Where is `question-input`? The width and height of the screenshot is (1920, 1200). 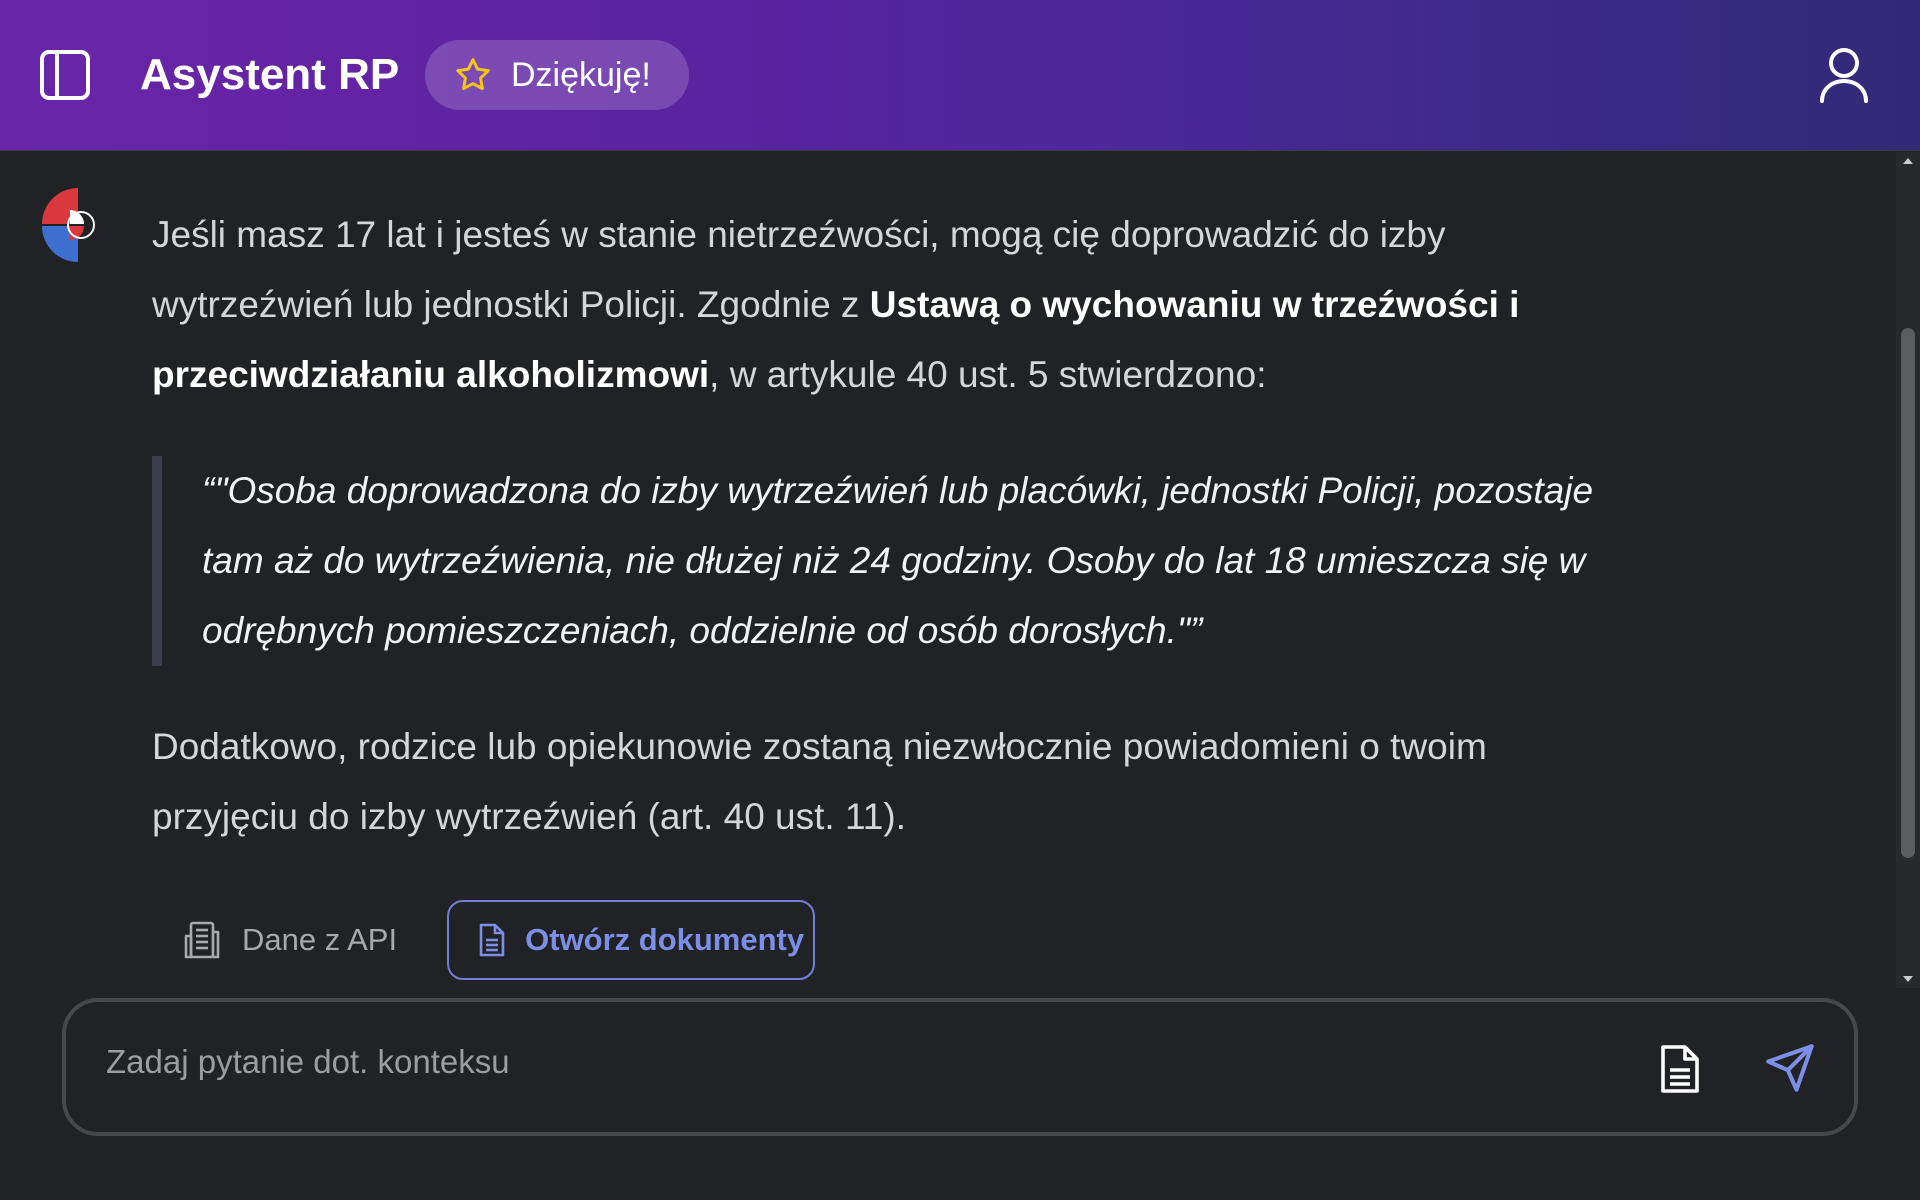
question-input is located at coordinates (856, 1062).